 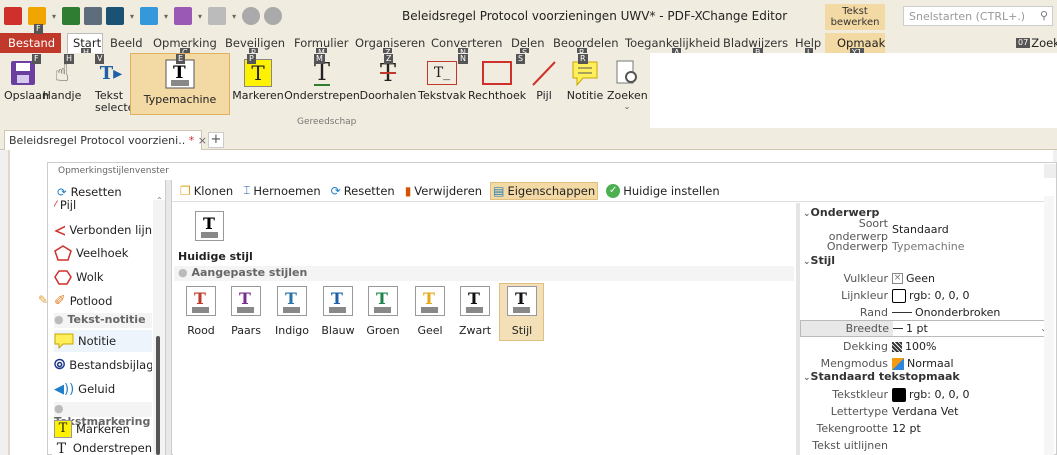 I want to click on prop-key: Breedte, so click(x=867, y=328).